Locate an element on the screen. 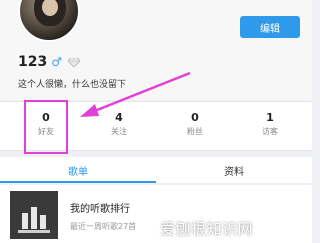  stat-value: 4 is located at coordinates (119, 117).